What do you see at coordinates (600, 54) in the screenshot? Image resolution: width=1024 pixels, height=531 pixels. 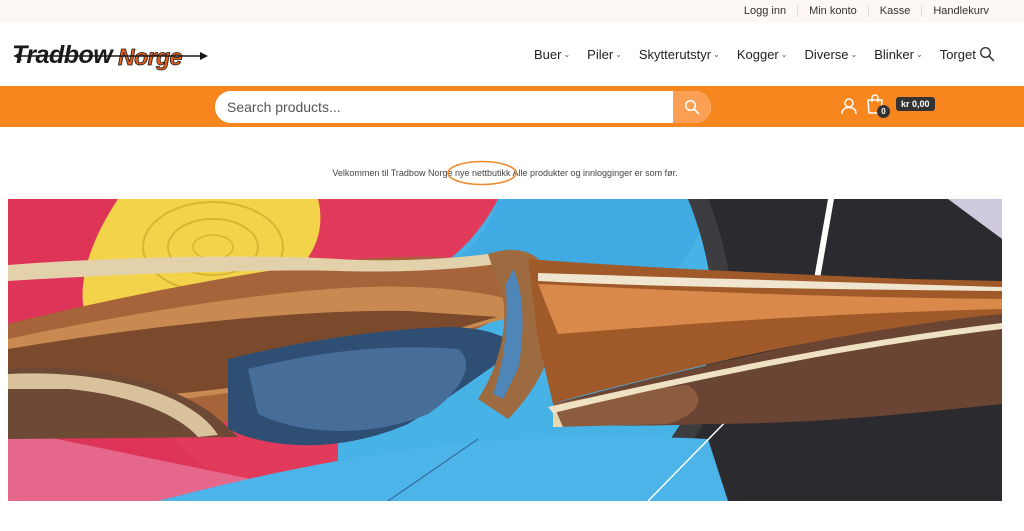 I see `nav-label: Piler` at bounding box center [600, 54].